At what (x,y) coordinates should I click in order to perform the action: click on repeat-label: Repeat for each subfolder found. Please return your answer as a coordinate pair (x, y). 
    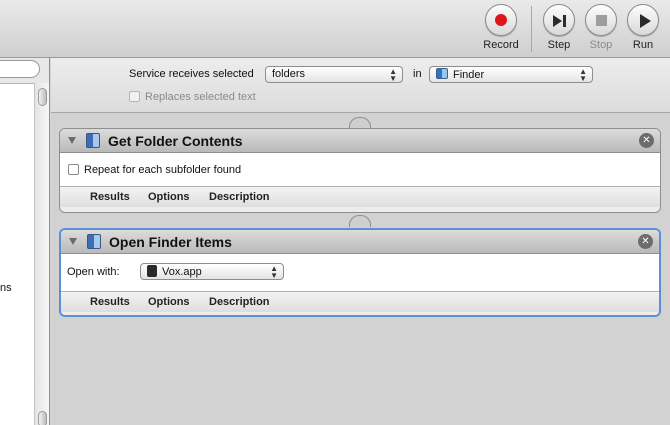
    Looking at the image, I should click on (163, 170).